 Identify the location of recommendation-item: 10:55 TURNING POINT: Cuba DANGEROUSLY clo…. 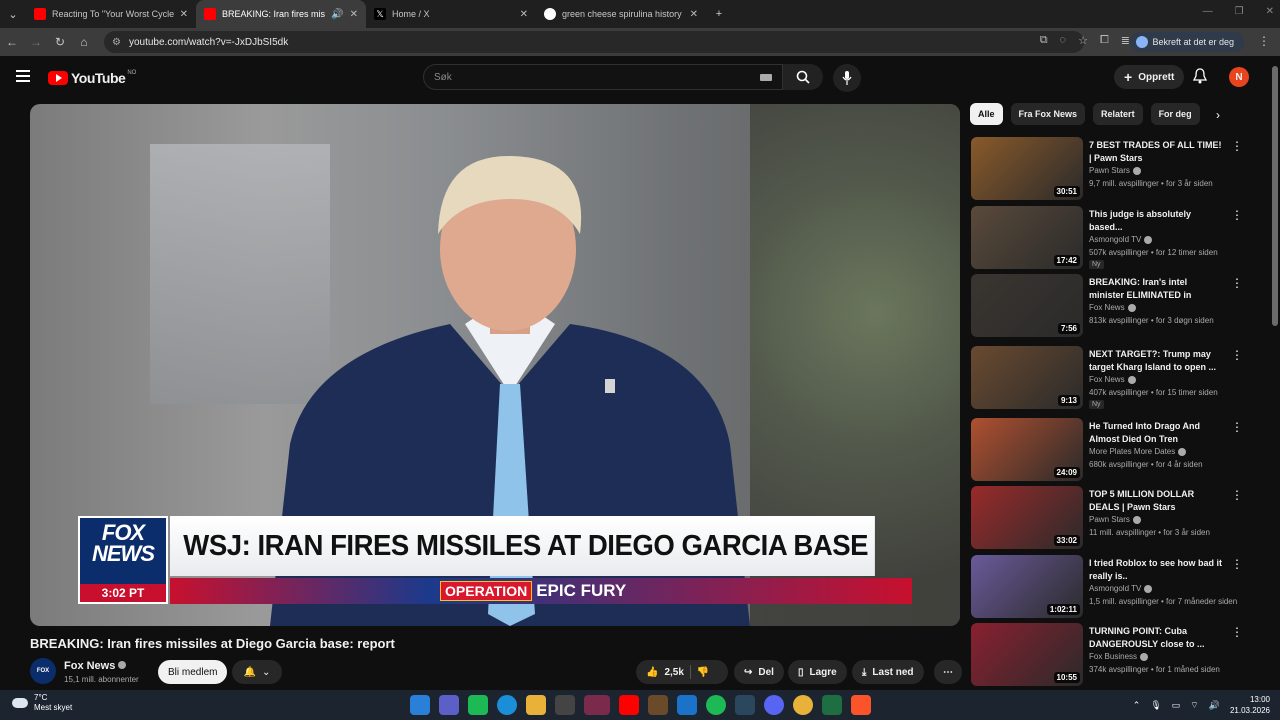
(1108, 655).